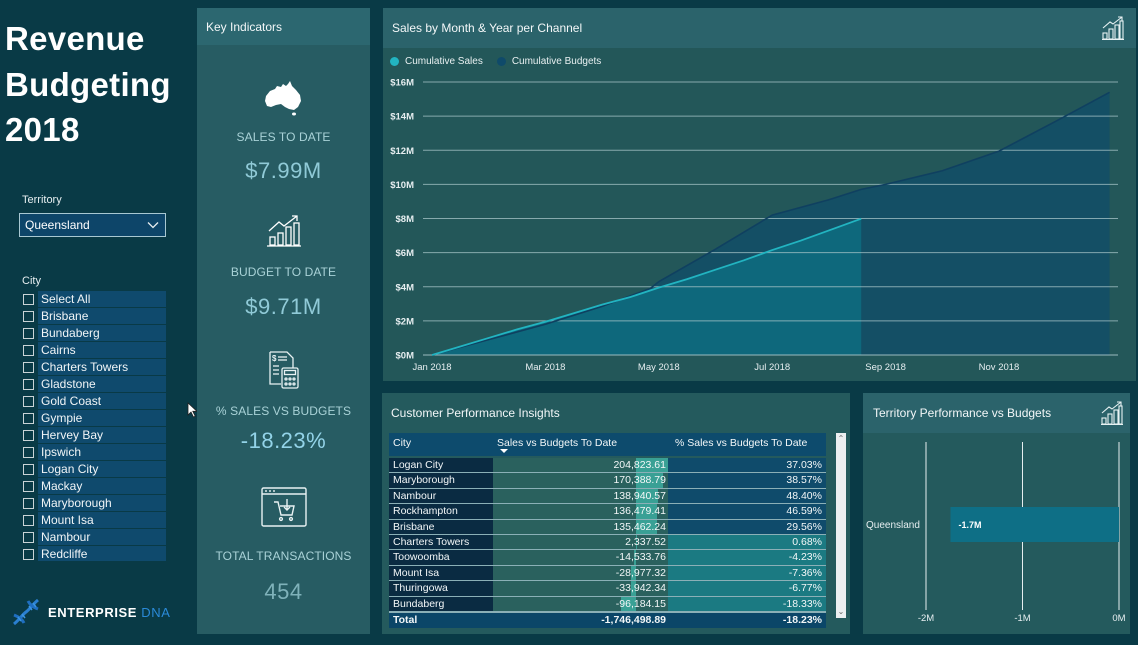 This screenshot has width=1138, height=645. What do you see at coordinates (431, 367) in the screenshot?
I see `x-tick-label: Jan 2018` at bounding box center [431, 367].